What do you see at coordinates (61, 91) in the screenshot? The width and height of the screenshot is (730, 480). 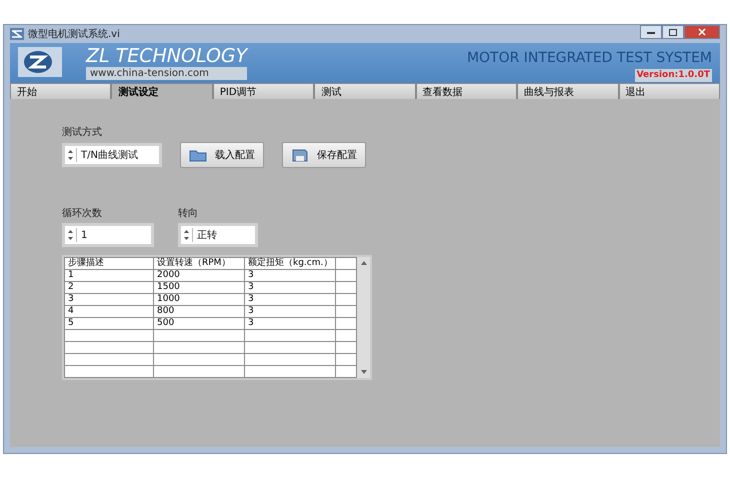 I see `tab: 开始` at bounding box center [61, 91].